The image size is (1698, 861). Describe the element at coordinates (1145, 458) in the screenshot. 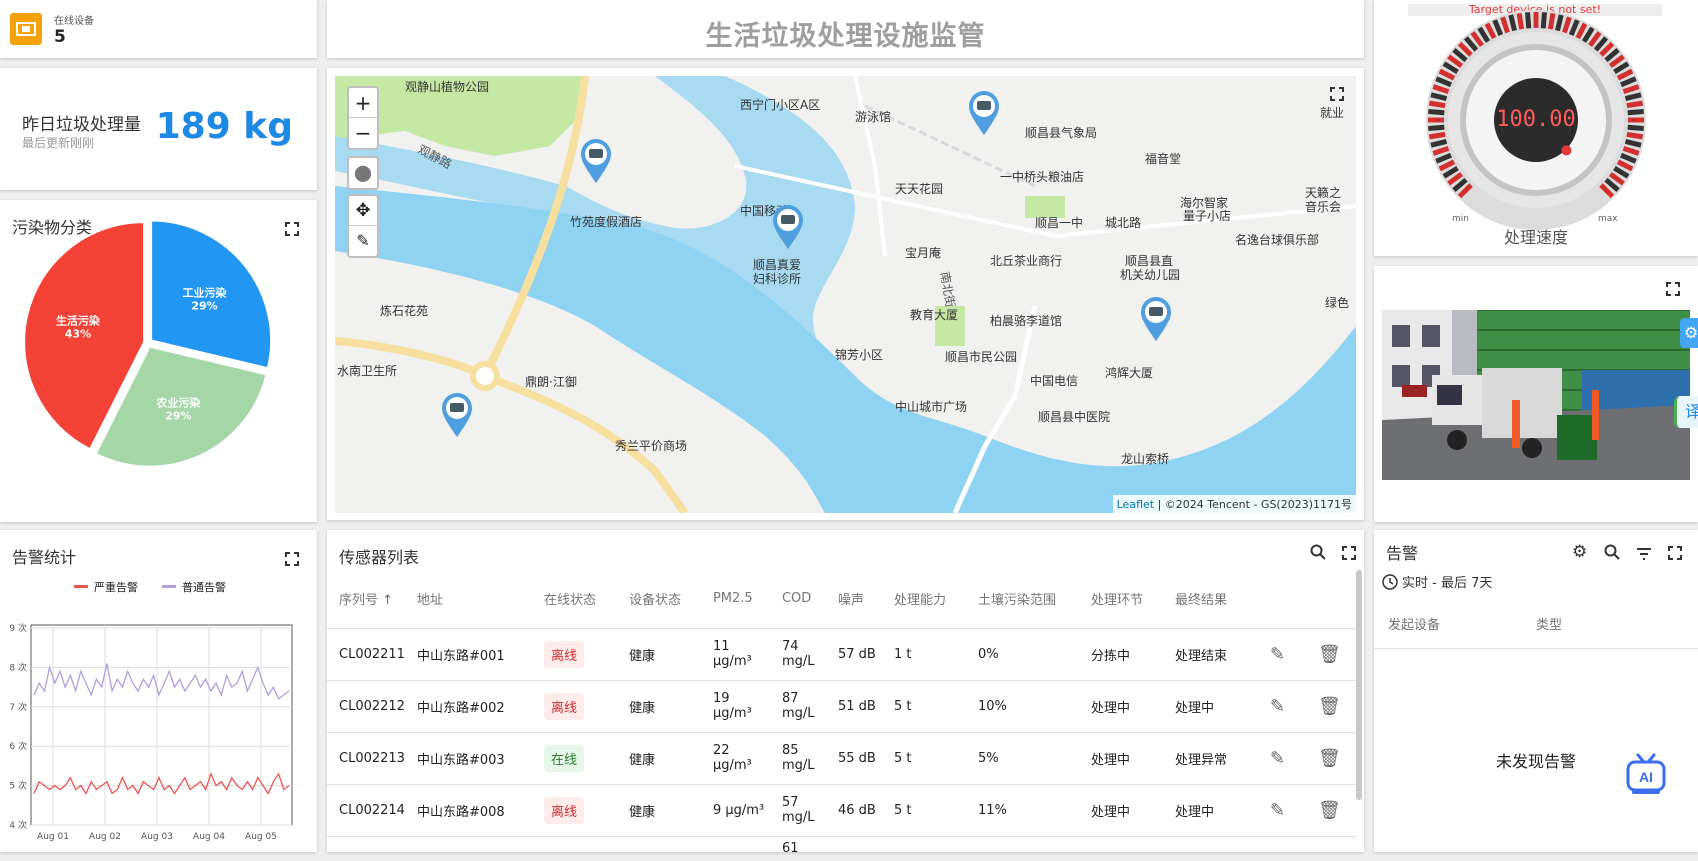

I see `poi: 龙山索桥` at that location.